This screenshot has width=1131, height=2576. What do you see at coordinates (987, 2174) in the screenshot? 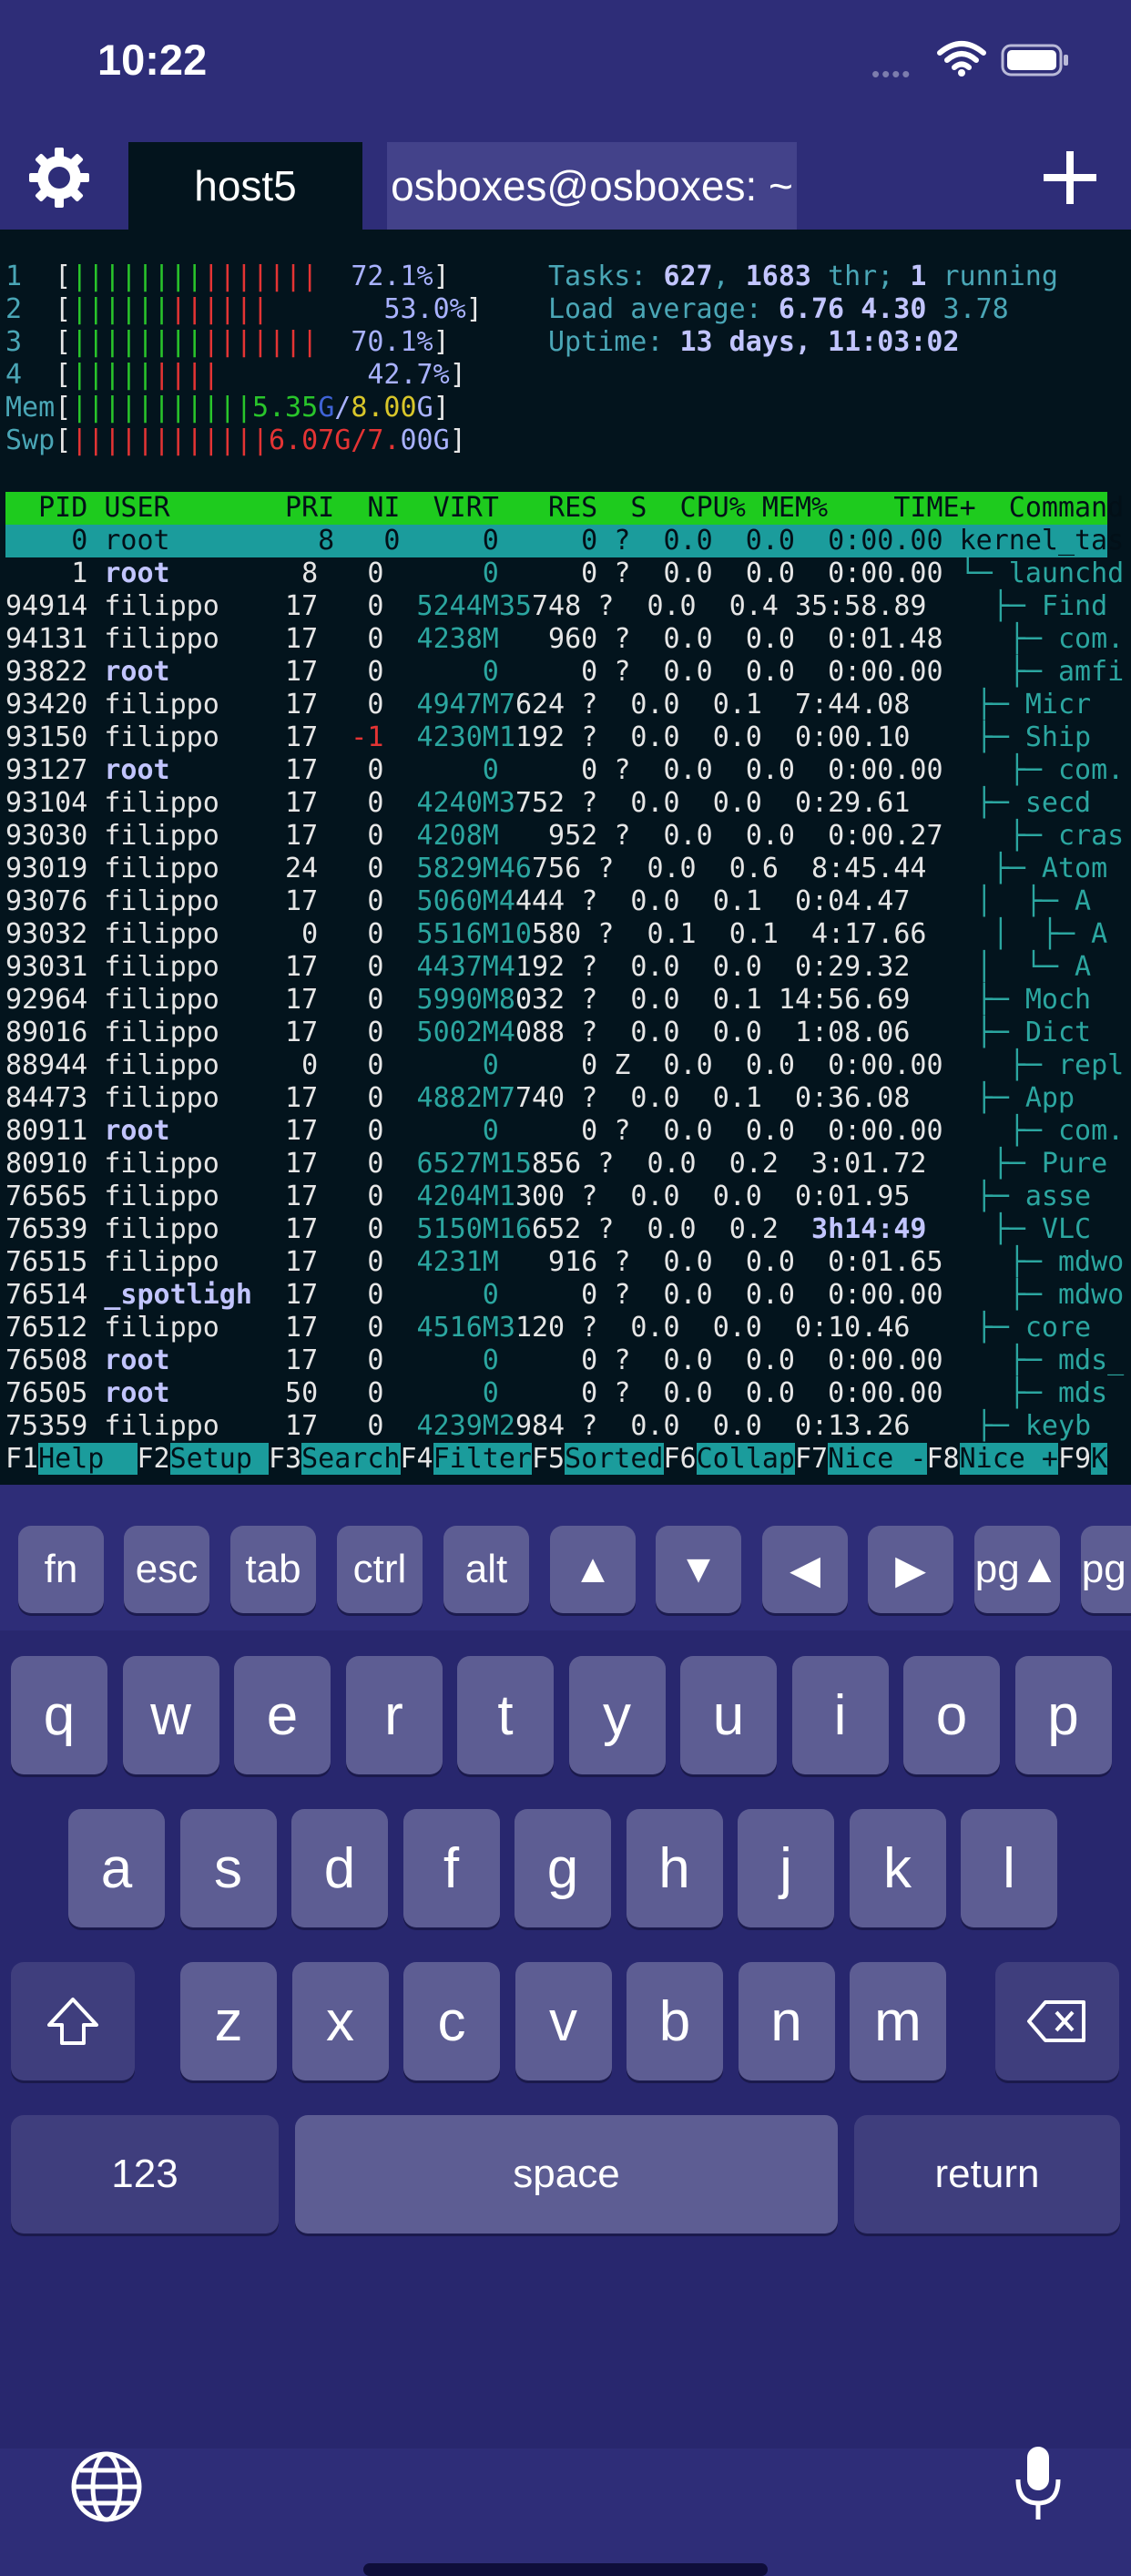
I see `return-key: return` at bounding box center [987, 2174].